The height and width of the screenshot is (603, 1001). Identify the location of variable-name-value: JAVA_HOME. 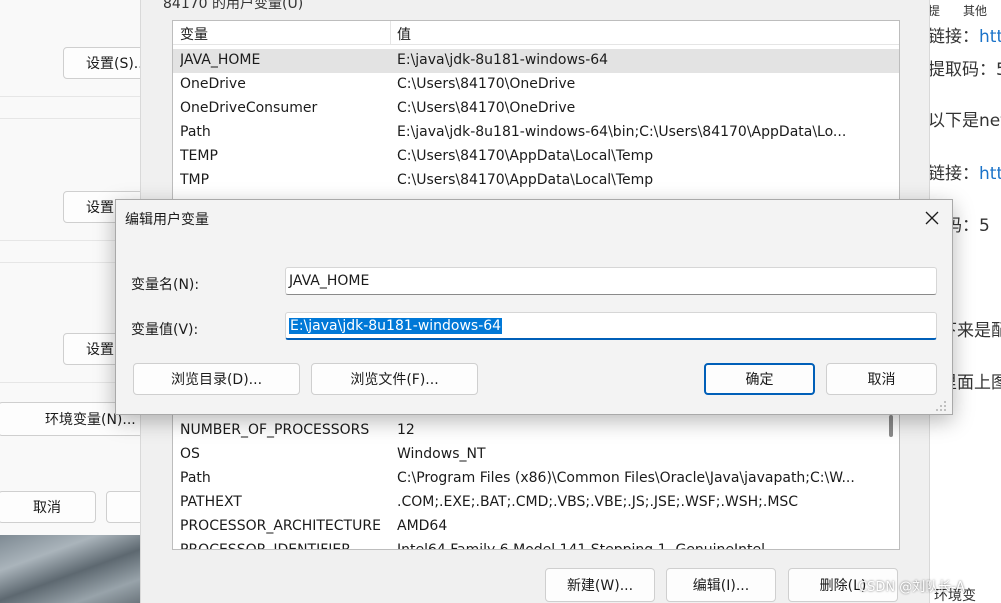
(329, 281).